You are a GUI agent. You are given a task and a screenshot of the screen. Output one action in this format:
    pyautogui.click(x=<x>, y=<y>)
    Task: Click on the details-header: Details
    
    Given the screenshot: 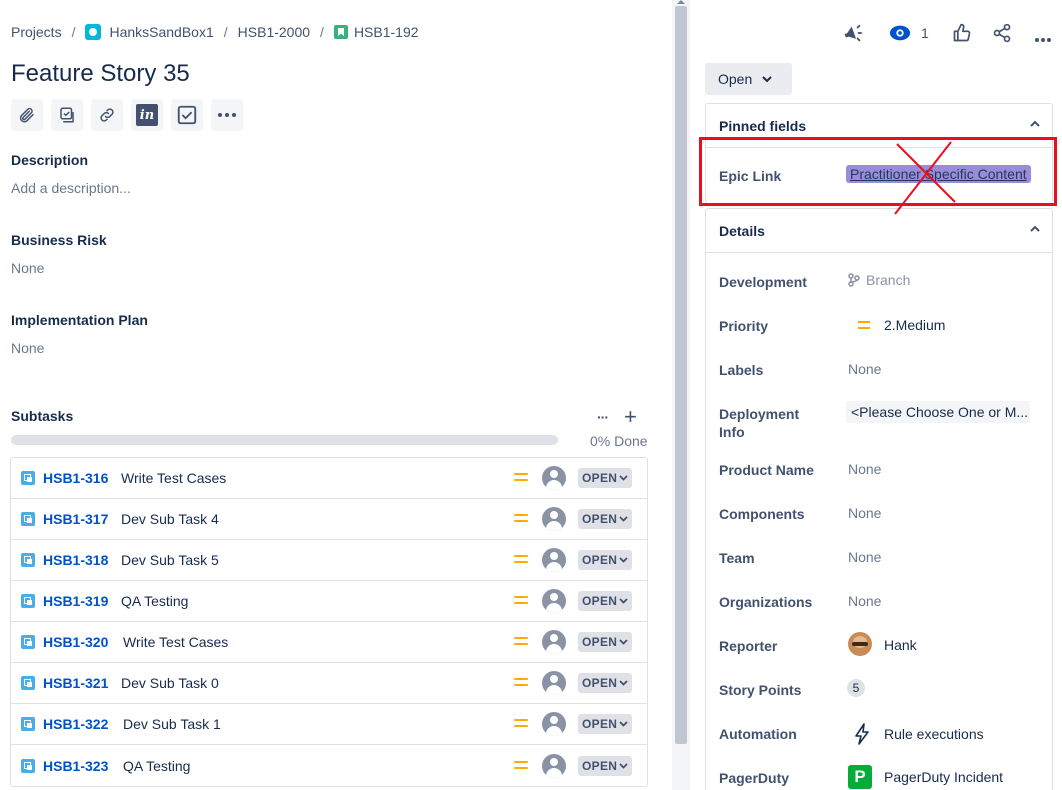 What is the action you would take?
    pyautogui.click(x=879, y=231)
    